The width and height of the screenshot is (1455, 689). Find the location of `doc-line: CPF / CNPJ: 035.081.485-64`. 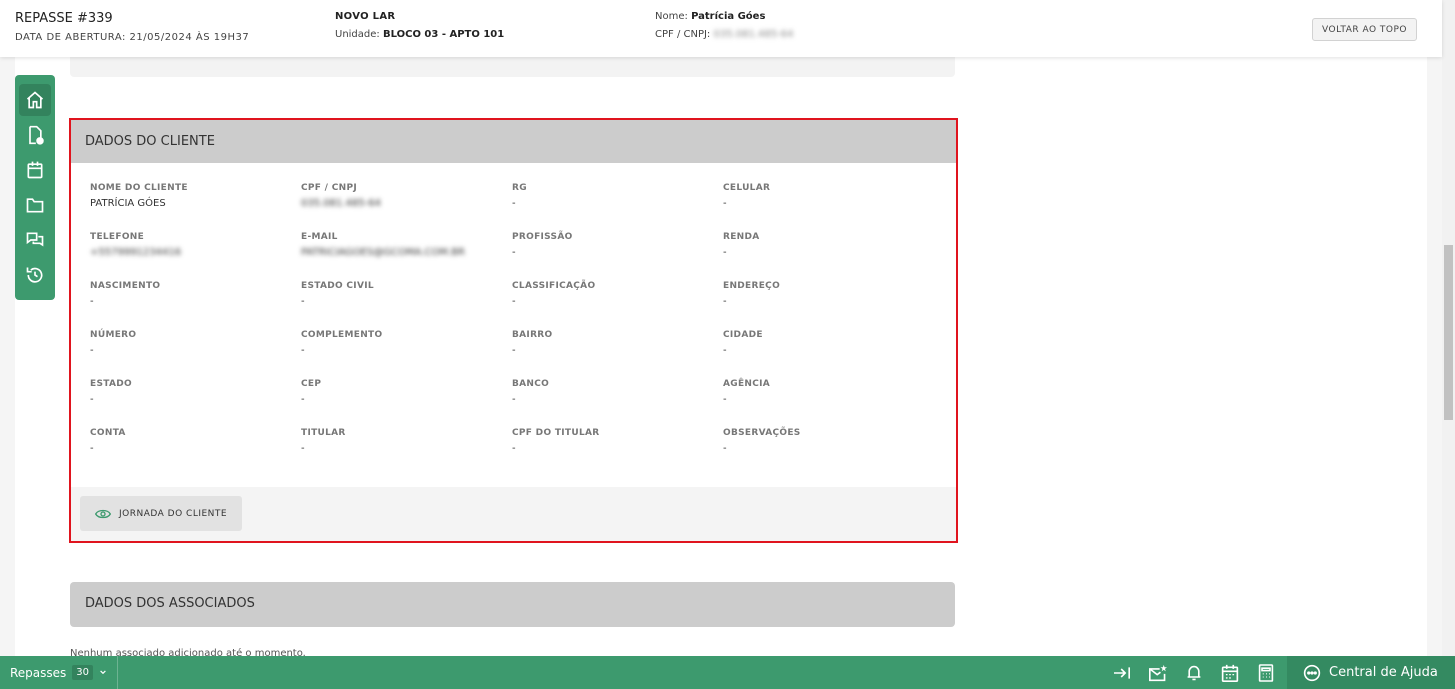

doc-line: CPF / CNPJ: 035.081.485-64 is located at coordinates (724, 34).